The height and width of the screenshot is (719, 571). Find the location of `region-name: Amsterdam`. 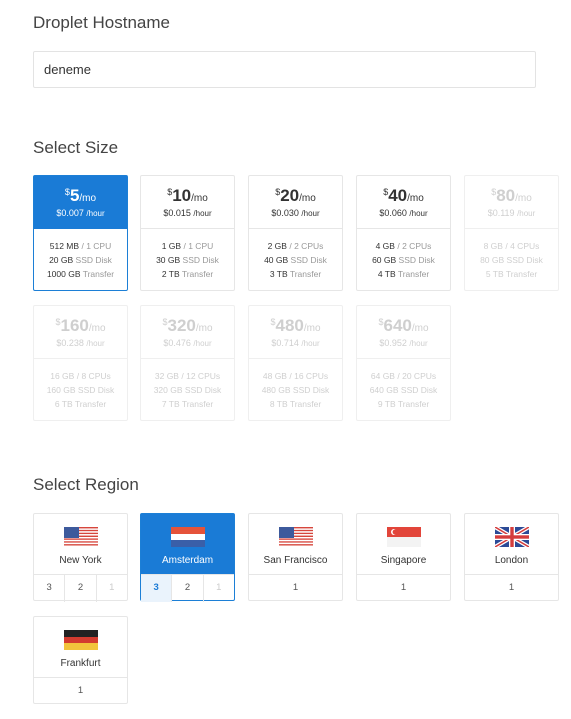

region-name: Amsterdam is located at coordinates (187, 560).